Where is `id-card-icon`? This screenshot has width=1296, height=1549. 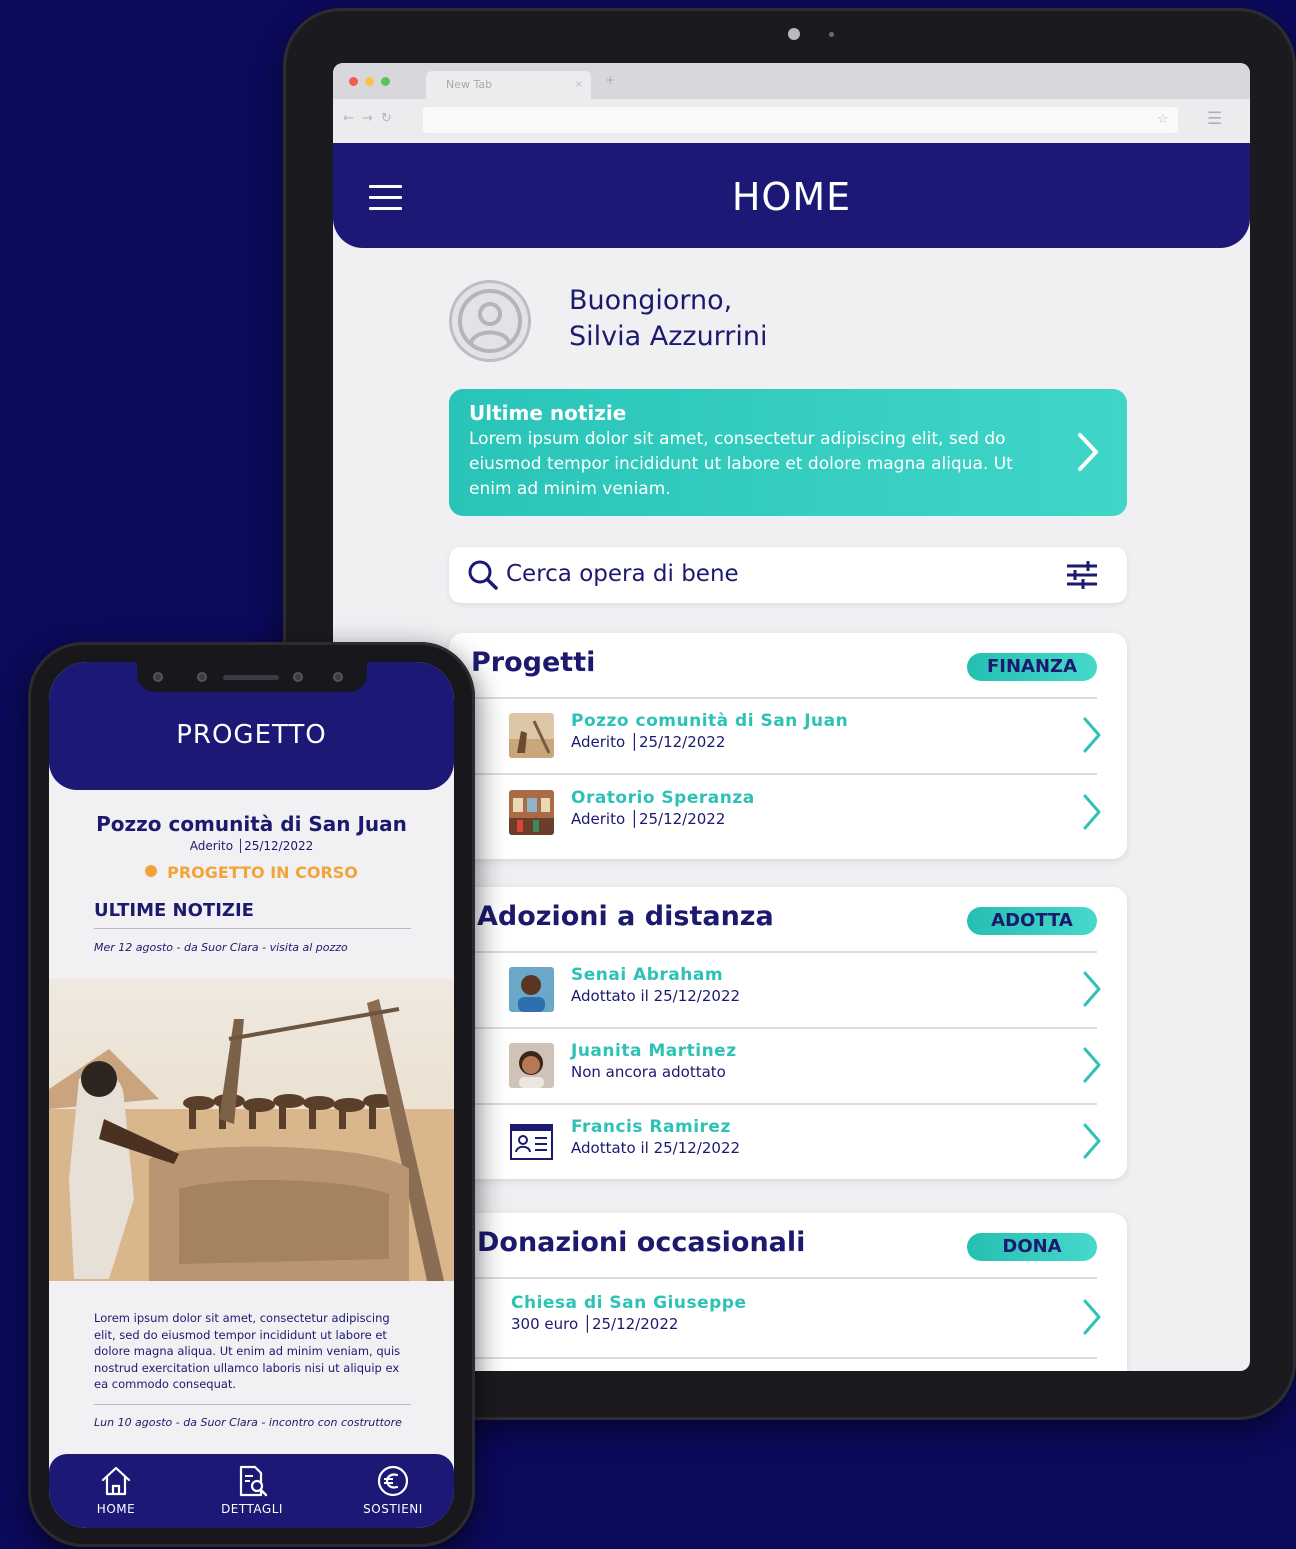 id-card-icon is located at coordinates (531, 1141).